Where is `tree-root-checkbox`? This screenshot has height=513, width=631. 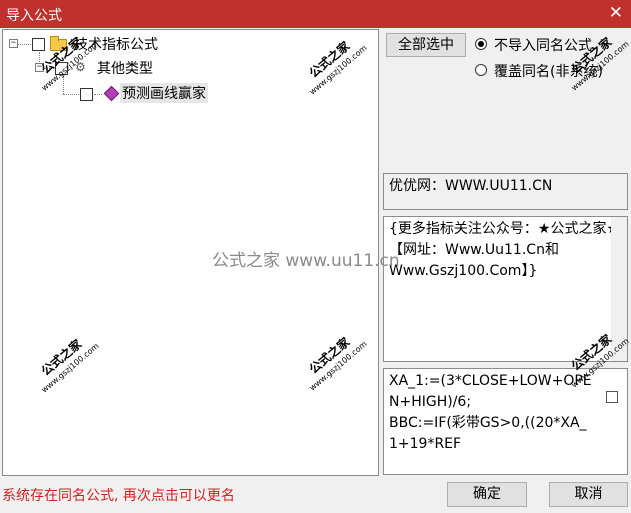 tree-root-checkbox is located at coordinates (38, 44).